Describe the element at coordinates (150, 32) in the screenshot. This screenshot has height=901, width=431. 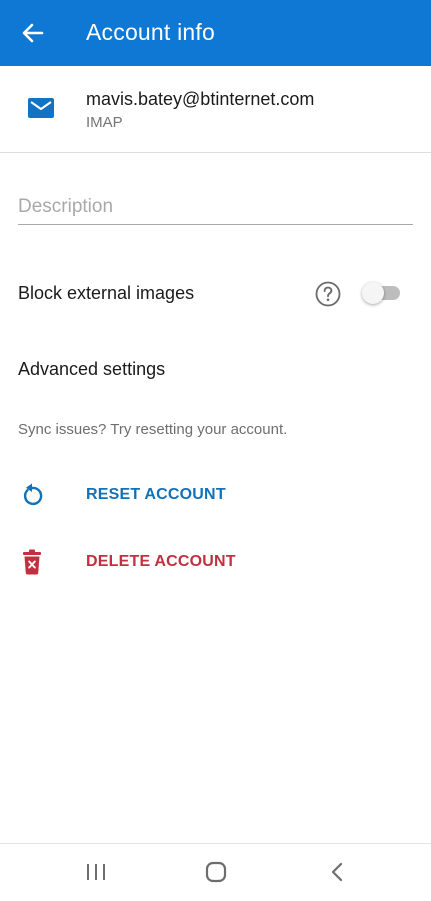
I see `page-title: Account info` at that location.